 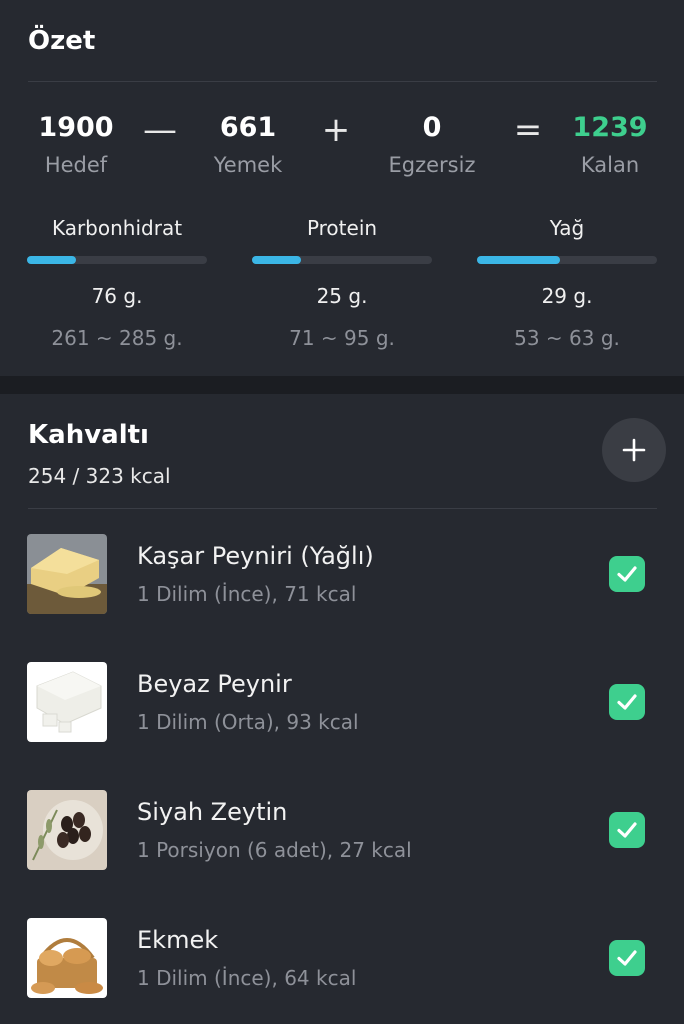 I want to click on food-name: Ekmek, so click(x=178, y=940).